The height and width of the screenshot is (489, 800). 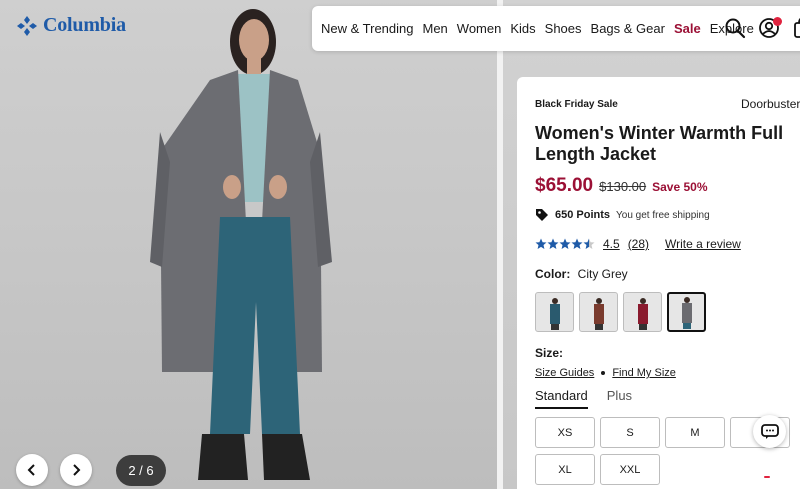 I want to click on color-label: Color:, so click(x=553, y=274).